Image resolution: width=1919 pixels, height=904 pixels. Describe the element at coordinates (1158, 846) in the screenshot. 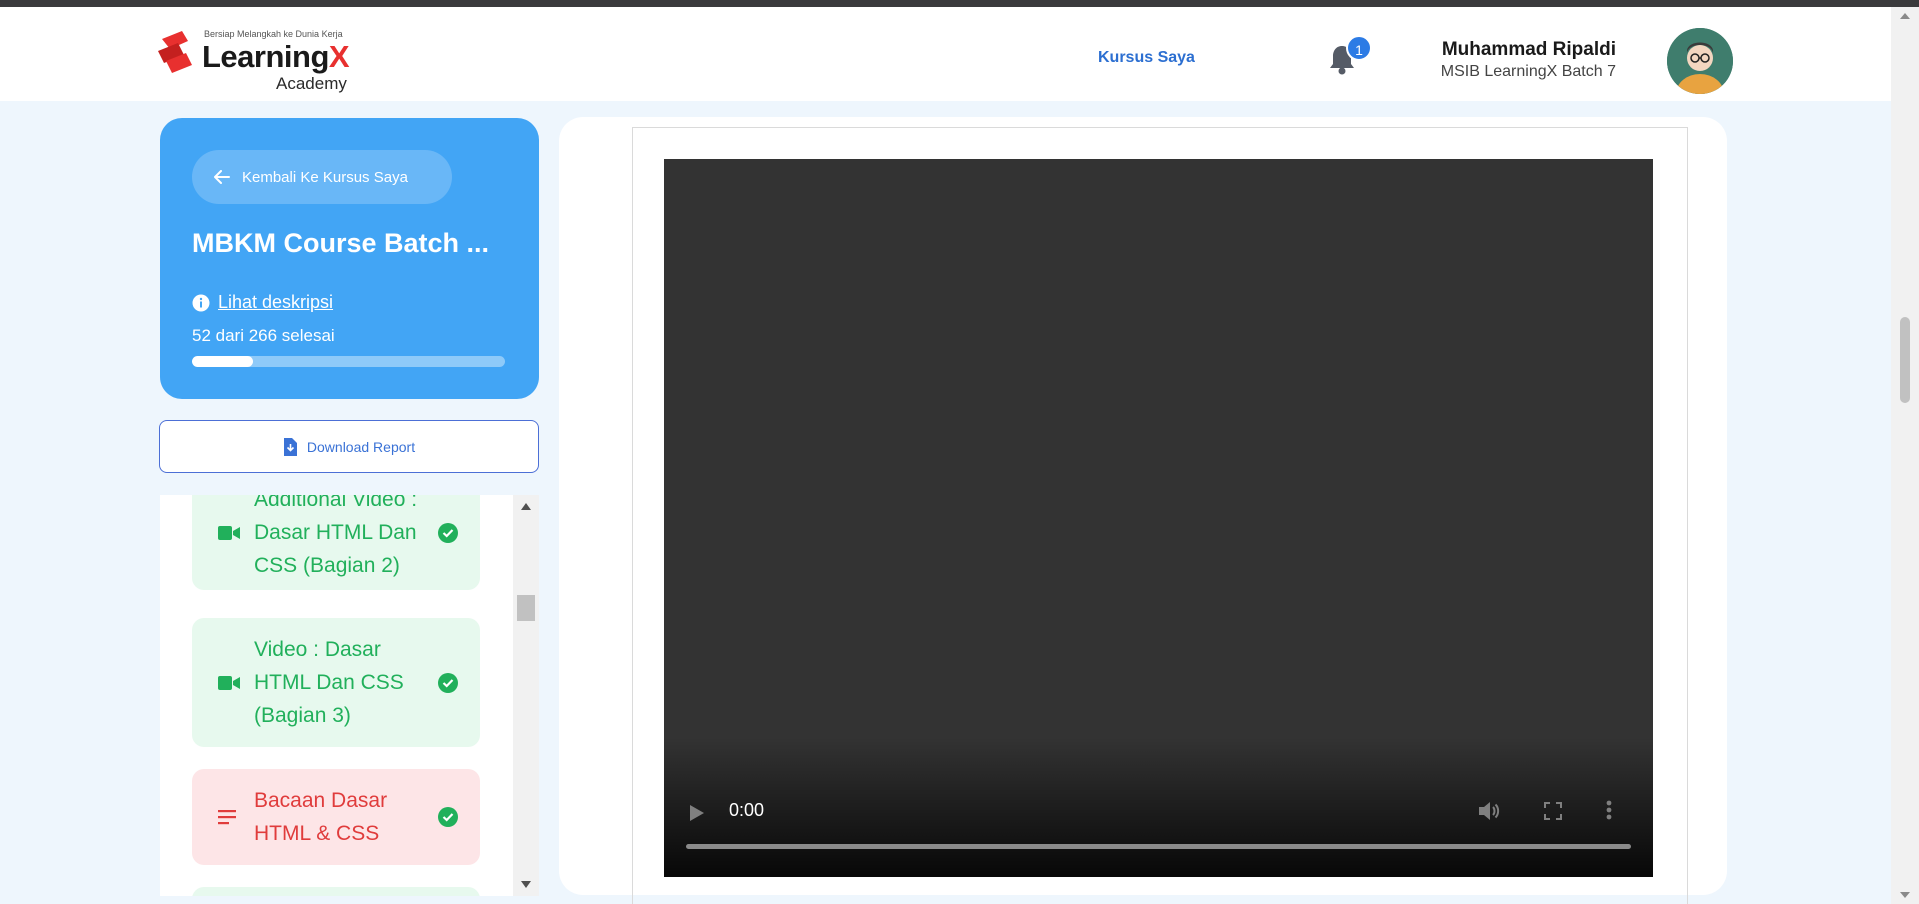

I see `video-progress-track` at that location.